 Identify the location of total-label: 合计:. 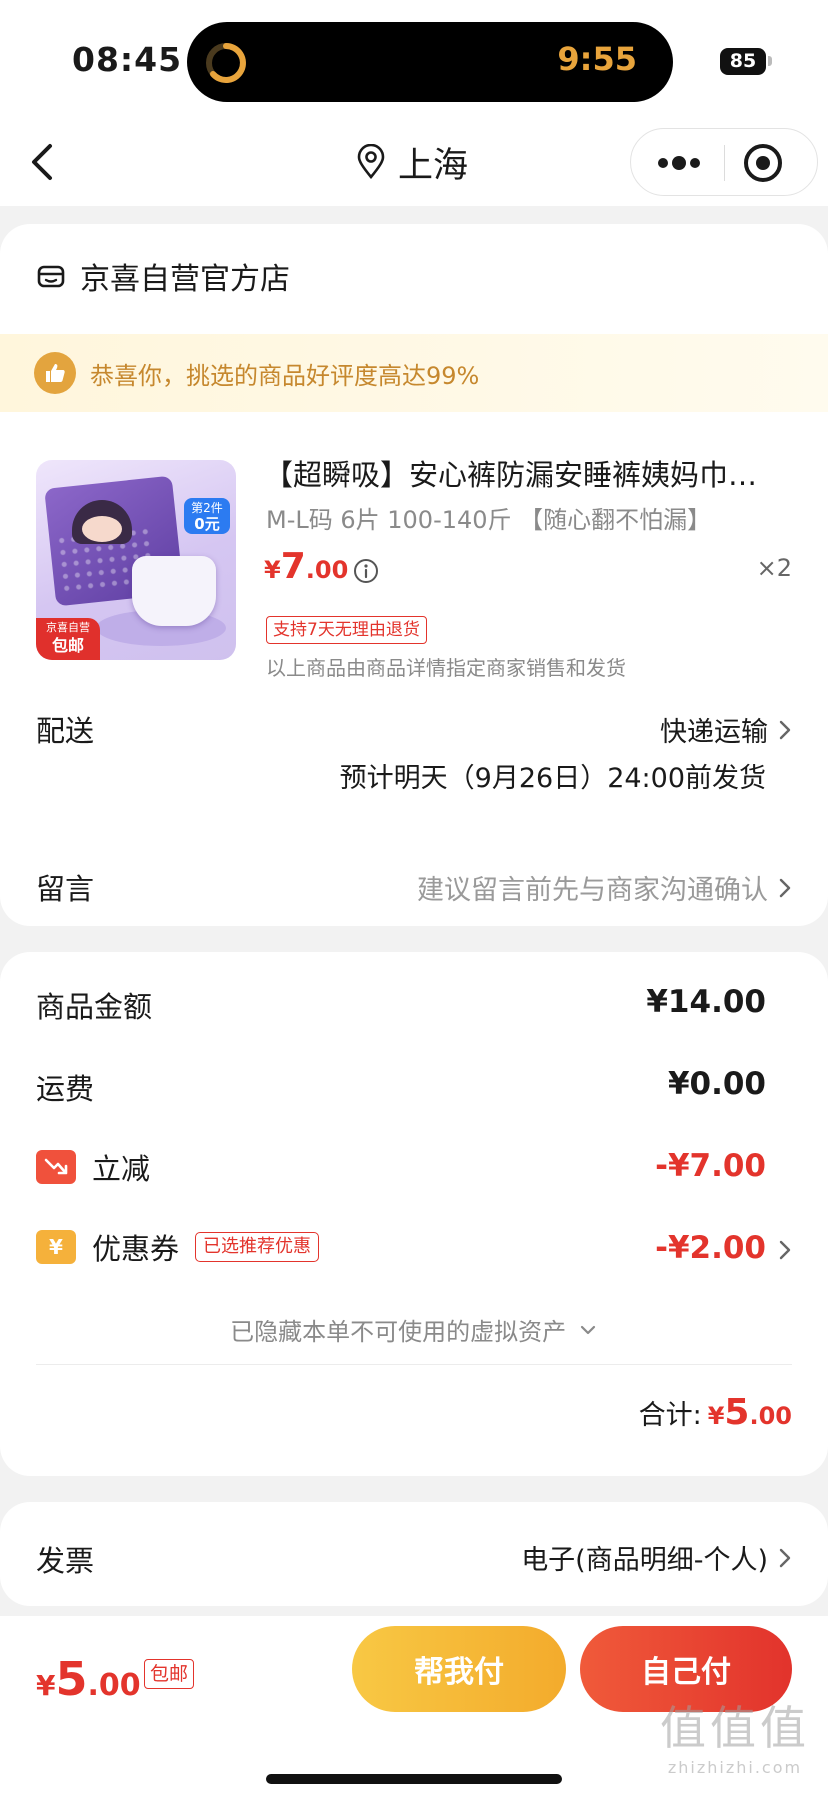
(670, 1415).